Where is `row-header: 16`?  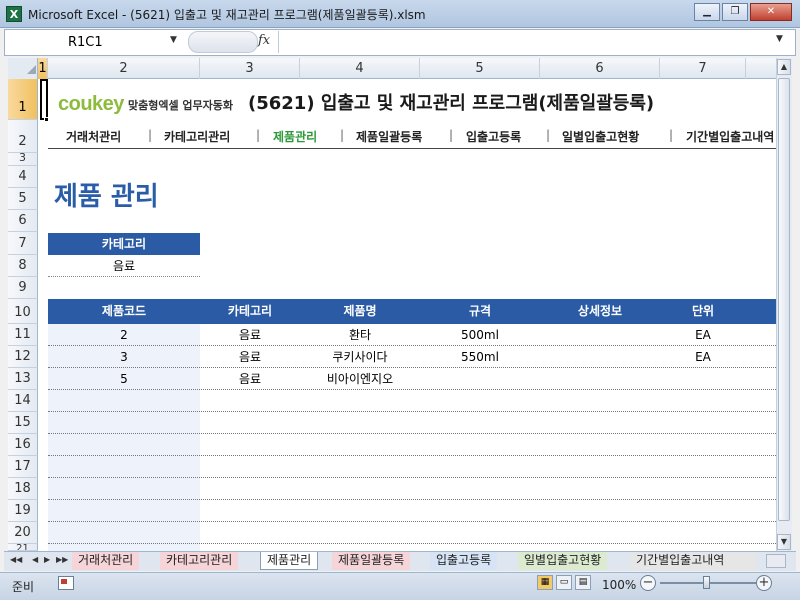
row-header: 16 is located at coordinates (23, 445).